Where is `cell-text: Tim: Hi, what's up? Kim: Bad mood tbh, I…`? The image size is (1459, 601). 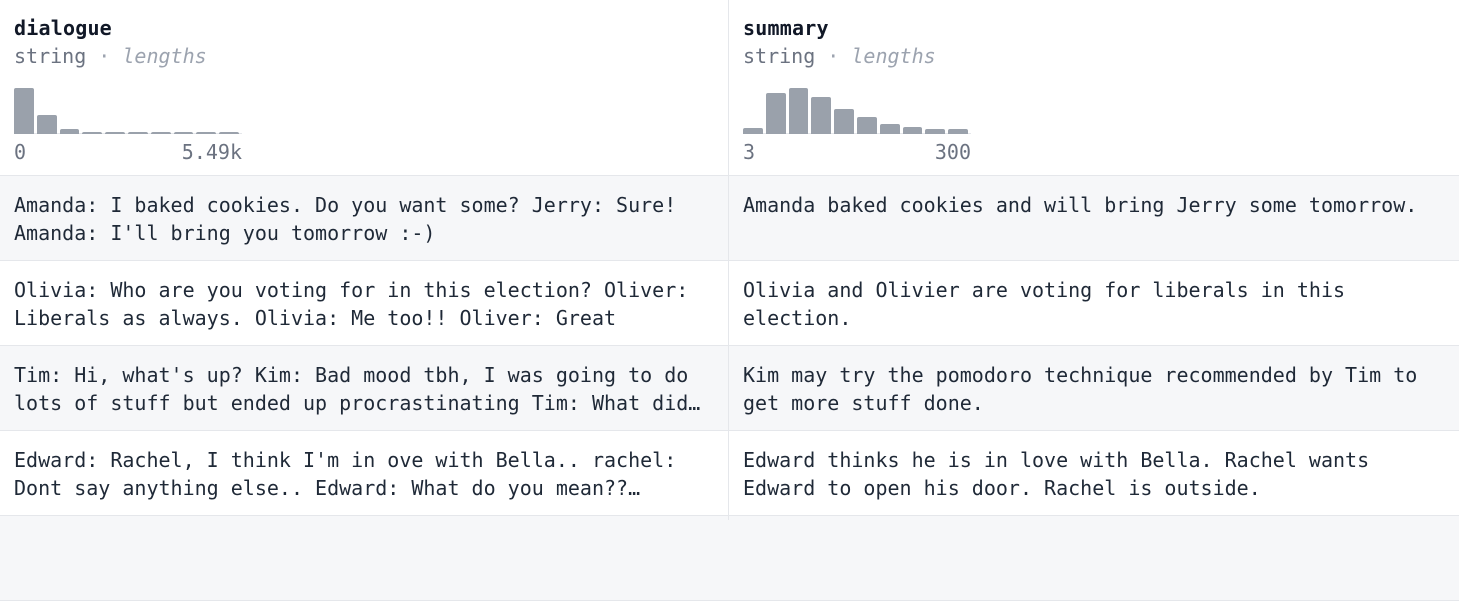 cell-text: Tim: Hi, what's up? Kim: Bad mood tbh, I… is located at coordinates (351, 389).